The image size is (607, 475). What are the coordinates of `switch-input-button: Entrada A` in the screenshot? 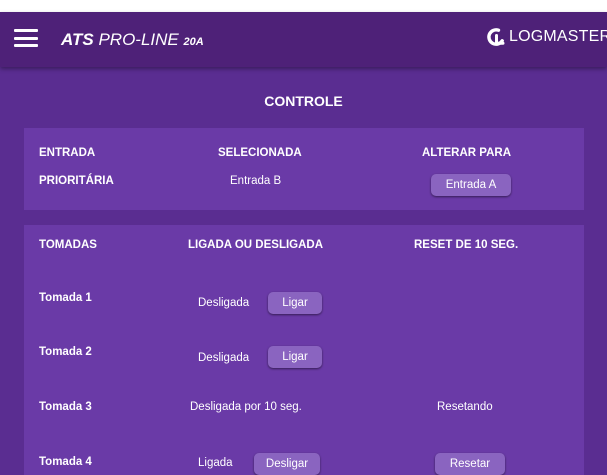 It's located at (471, 185).